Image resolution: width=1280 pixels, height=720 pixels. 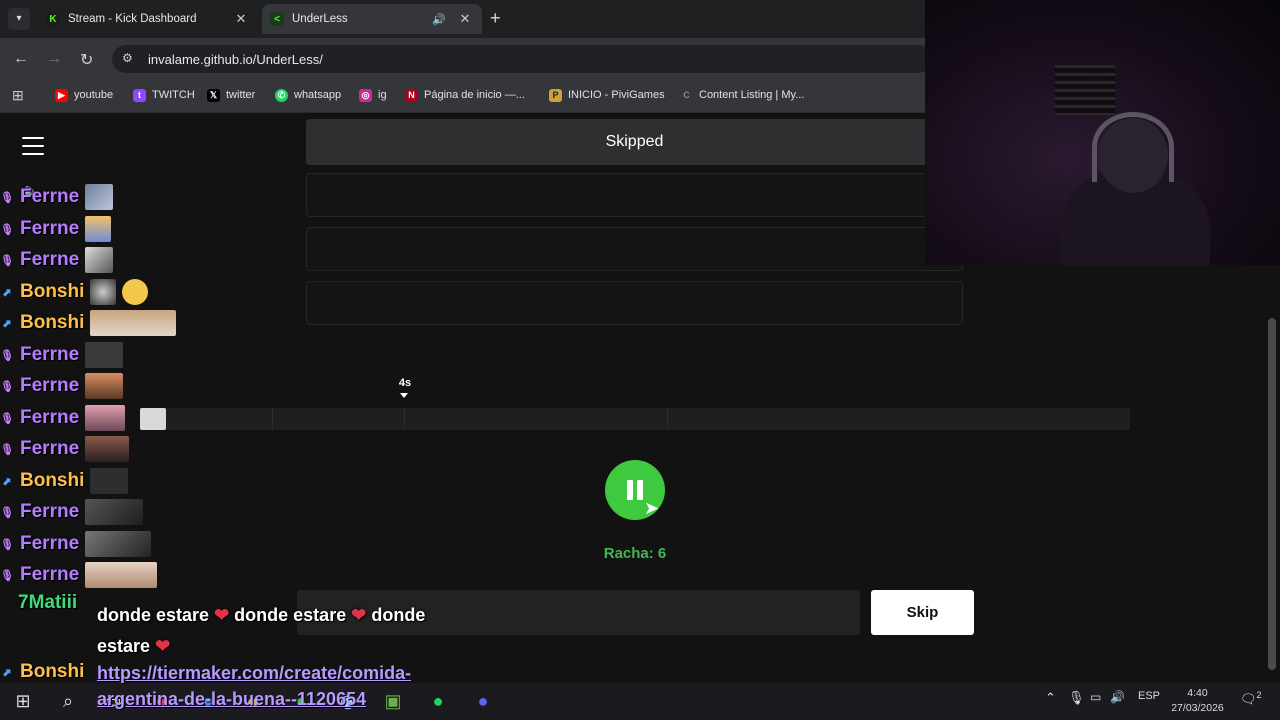 What do you see at coordinates (1085, 90) in the screenshot?
I see `window-blinds` at bounding box center [1085, 90].